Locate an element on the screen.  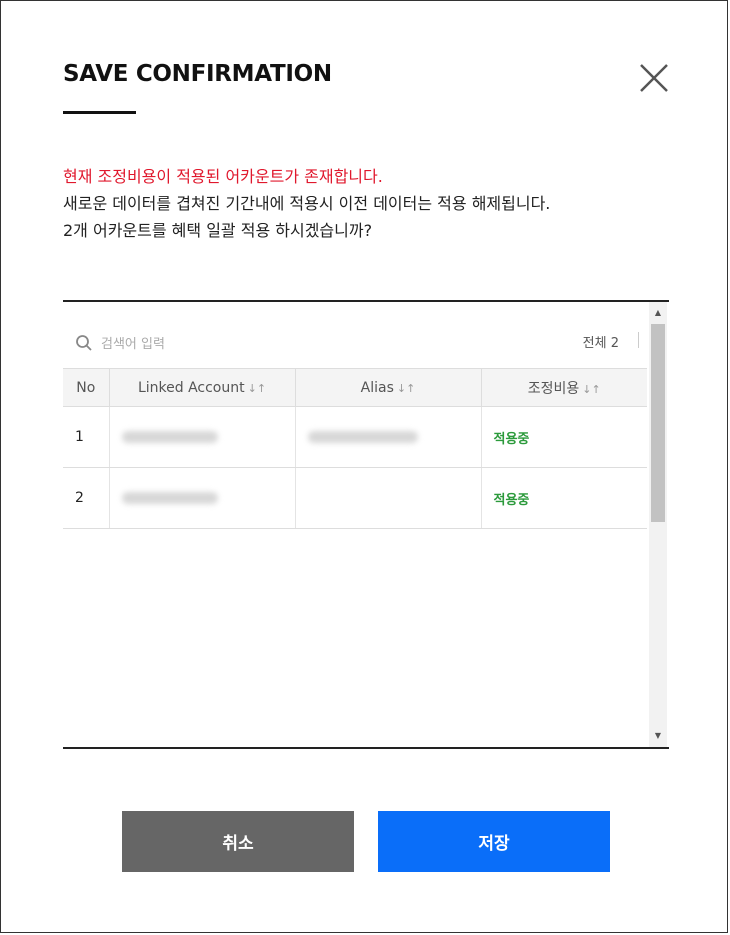
row-number: 2 is located at coordinates (86, 498).